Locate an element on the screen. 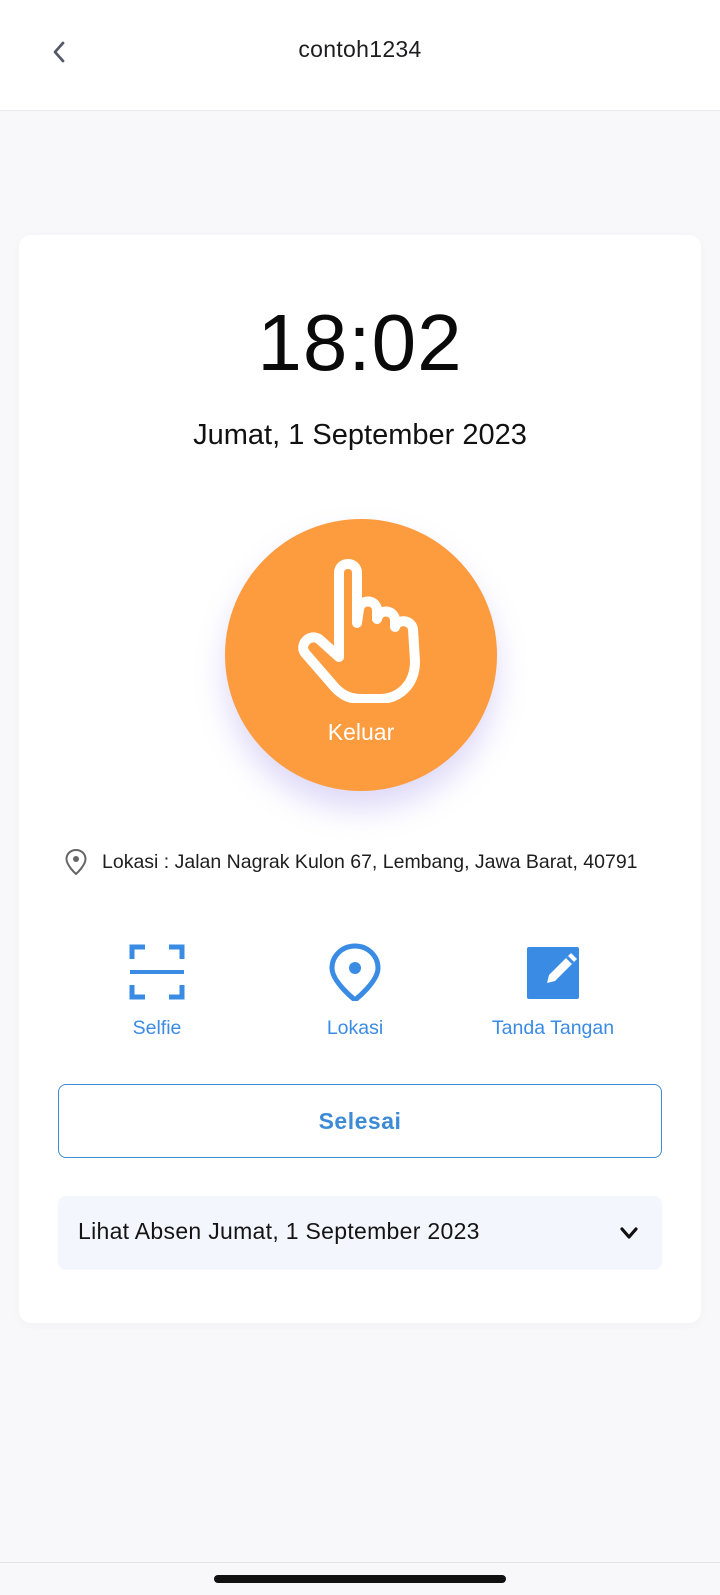  selfie-label: Selfie is located at coordinates (157, 1028).